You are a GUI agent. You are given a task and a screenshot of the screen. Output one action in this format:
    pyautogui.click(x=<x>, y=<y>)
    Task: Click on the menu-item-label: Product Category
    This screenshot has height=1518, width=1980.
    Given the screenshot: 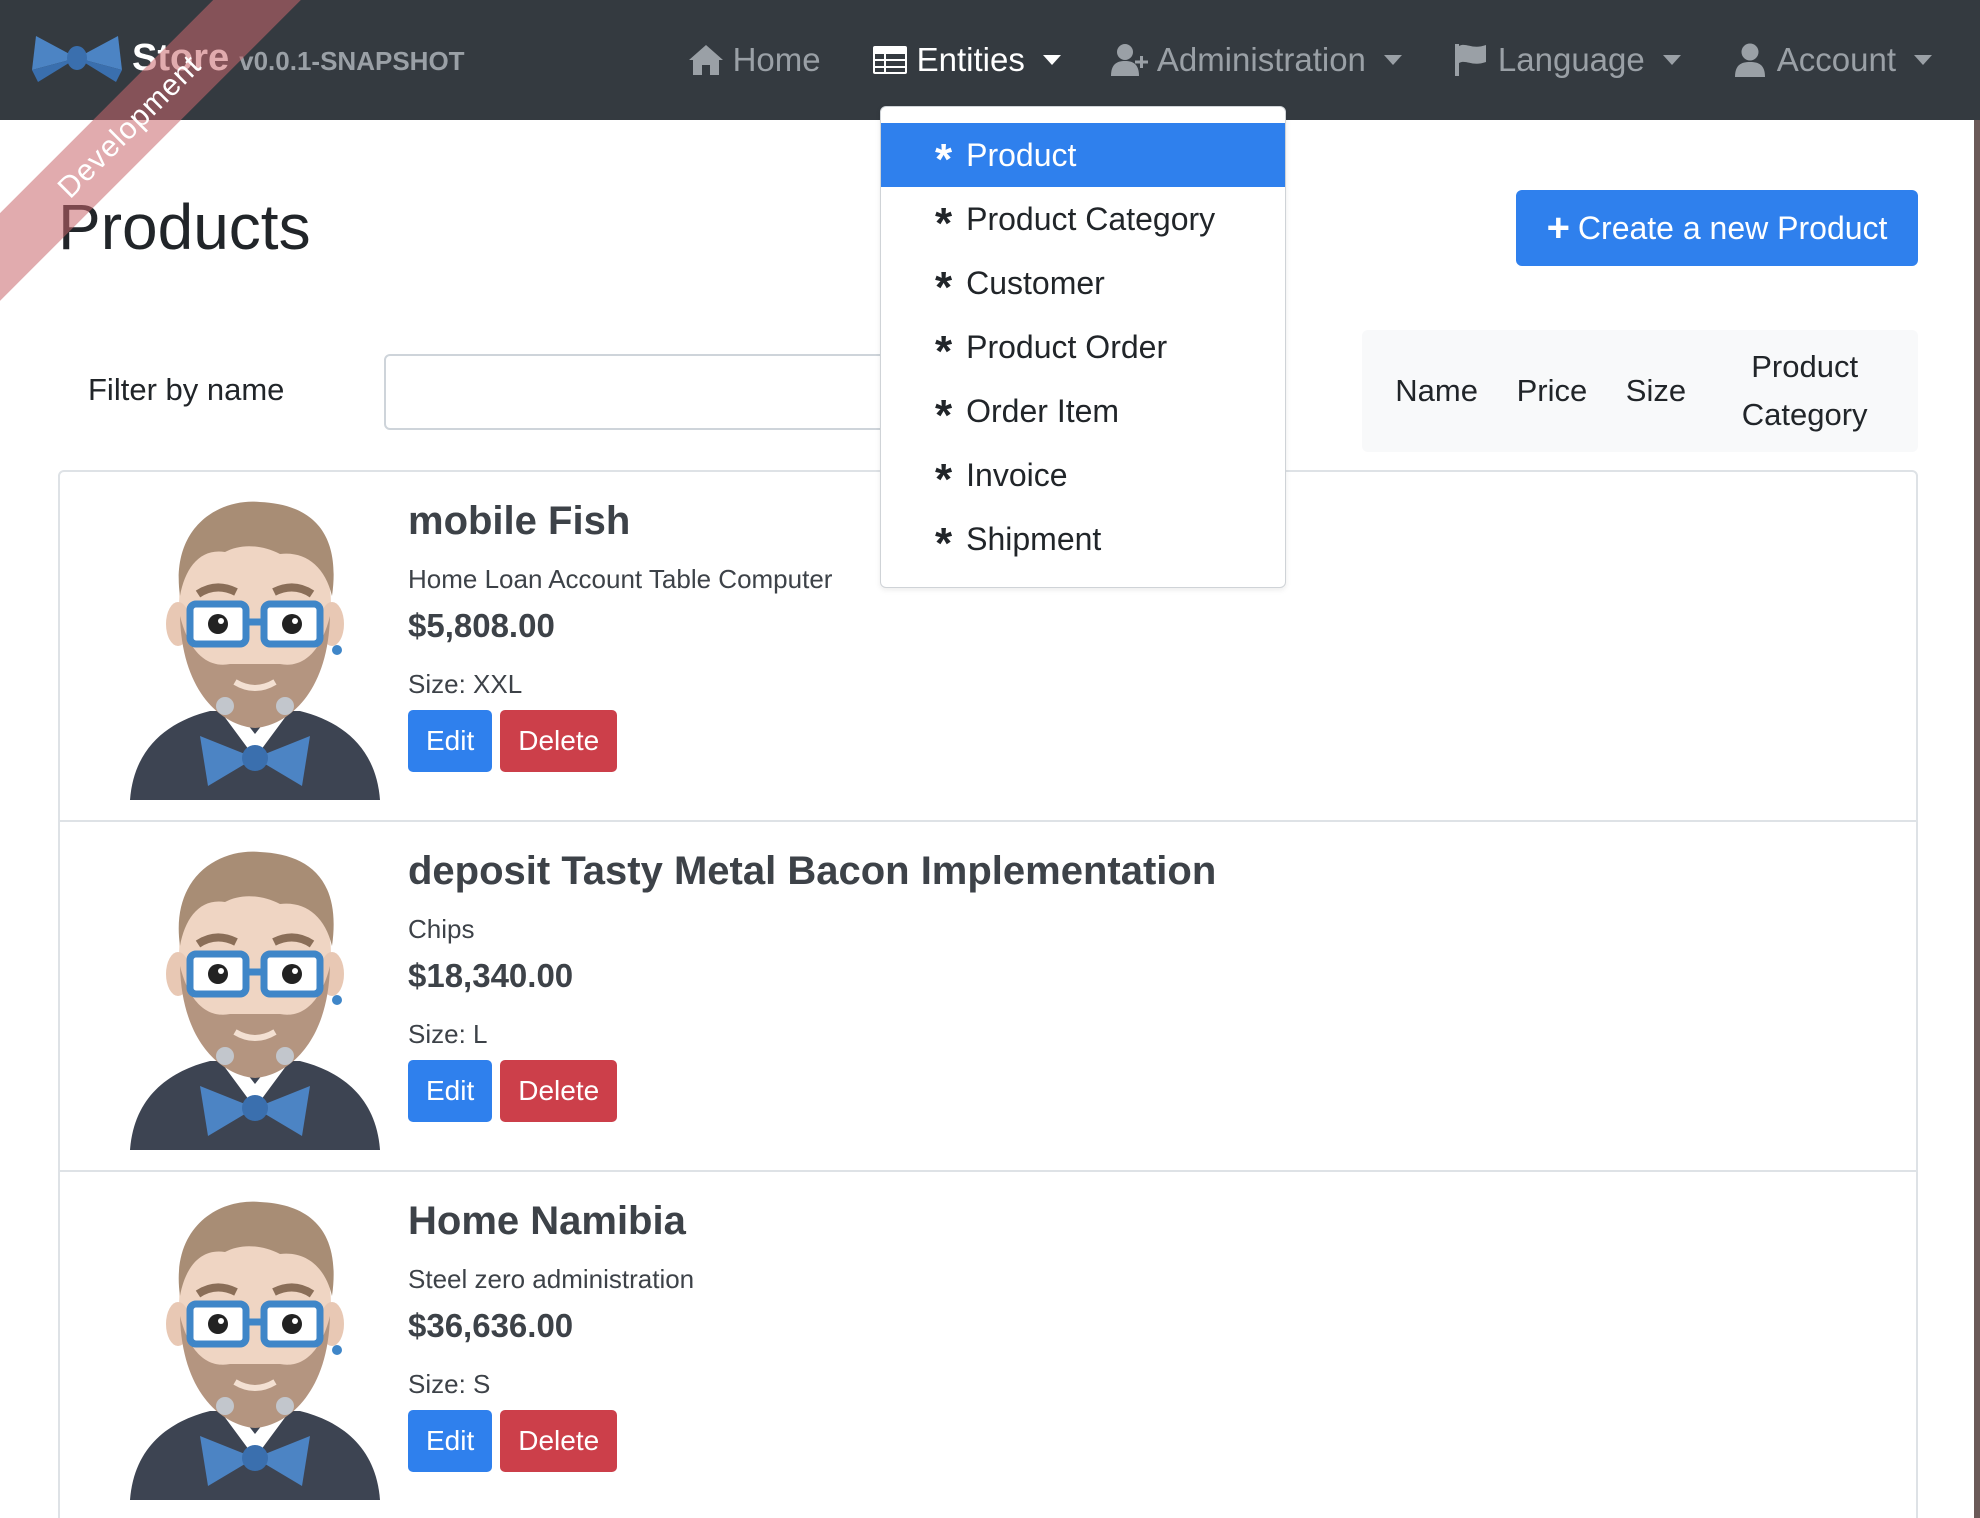 What is the action you would take?
    pyautogui.click(x=1091, y=218)
    